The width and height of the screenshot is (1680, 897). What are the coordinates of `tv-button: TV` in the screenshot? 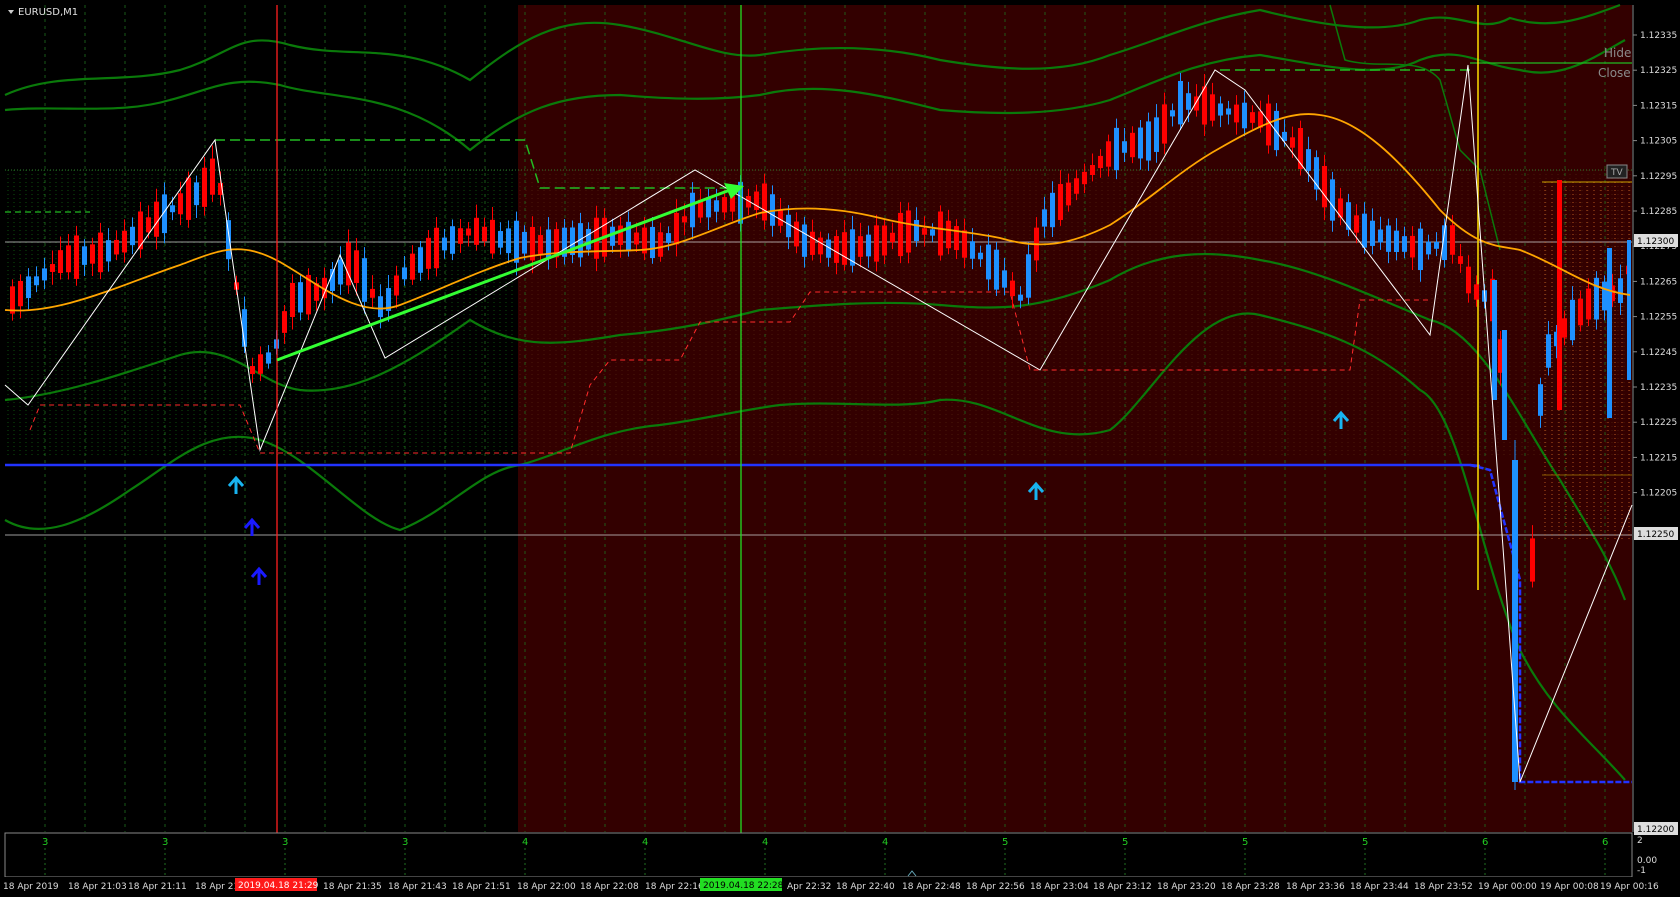 It's located at (1617, 171).